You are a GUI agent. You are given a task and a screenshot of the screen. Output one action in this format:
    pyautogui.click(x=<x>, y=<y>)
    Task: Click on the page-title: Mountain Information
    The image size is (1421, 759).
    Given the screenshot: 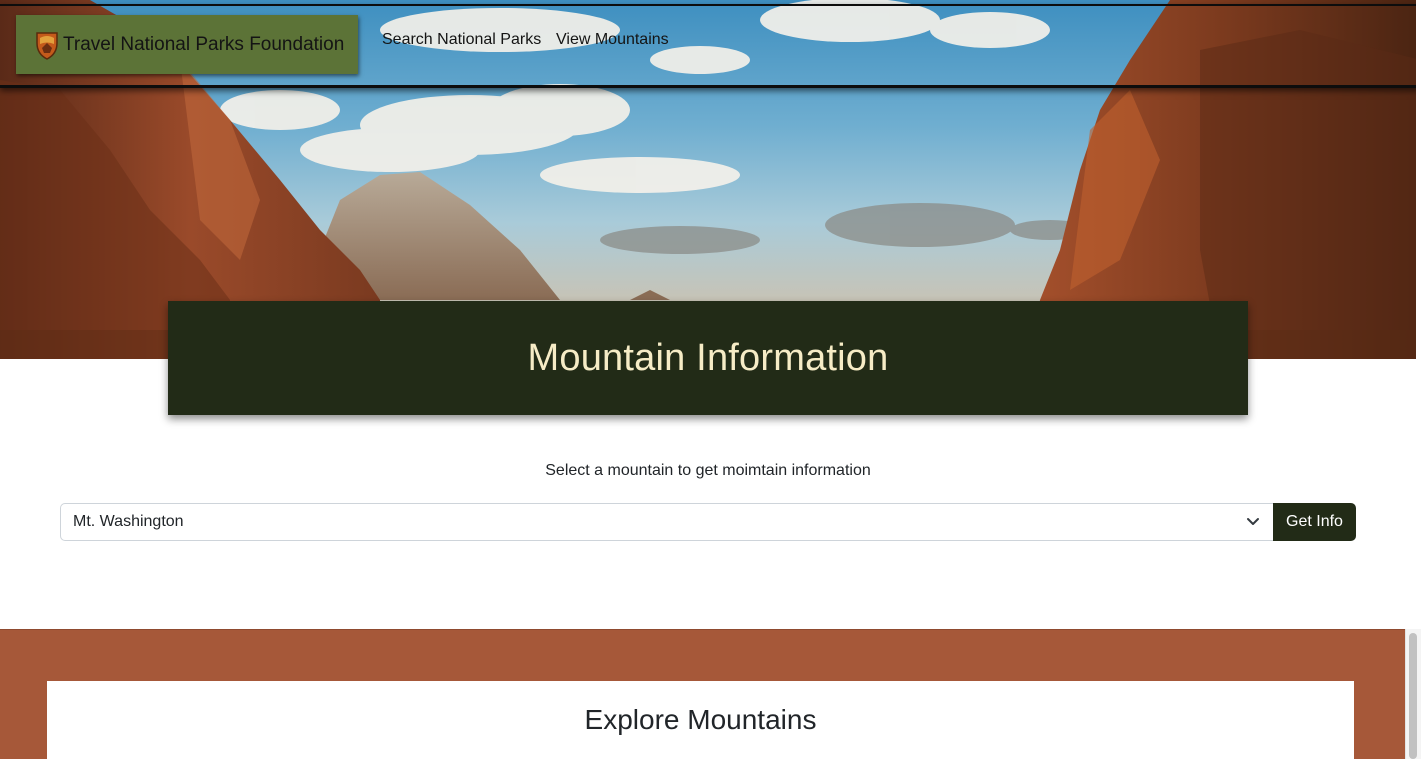 What is the action you would take?
    pyautogui.click(x=708, y=357)
    